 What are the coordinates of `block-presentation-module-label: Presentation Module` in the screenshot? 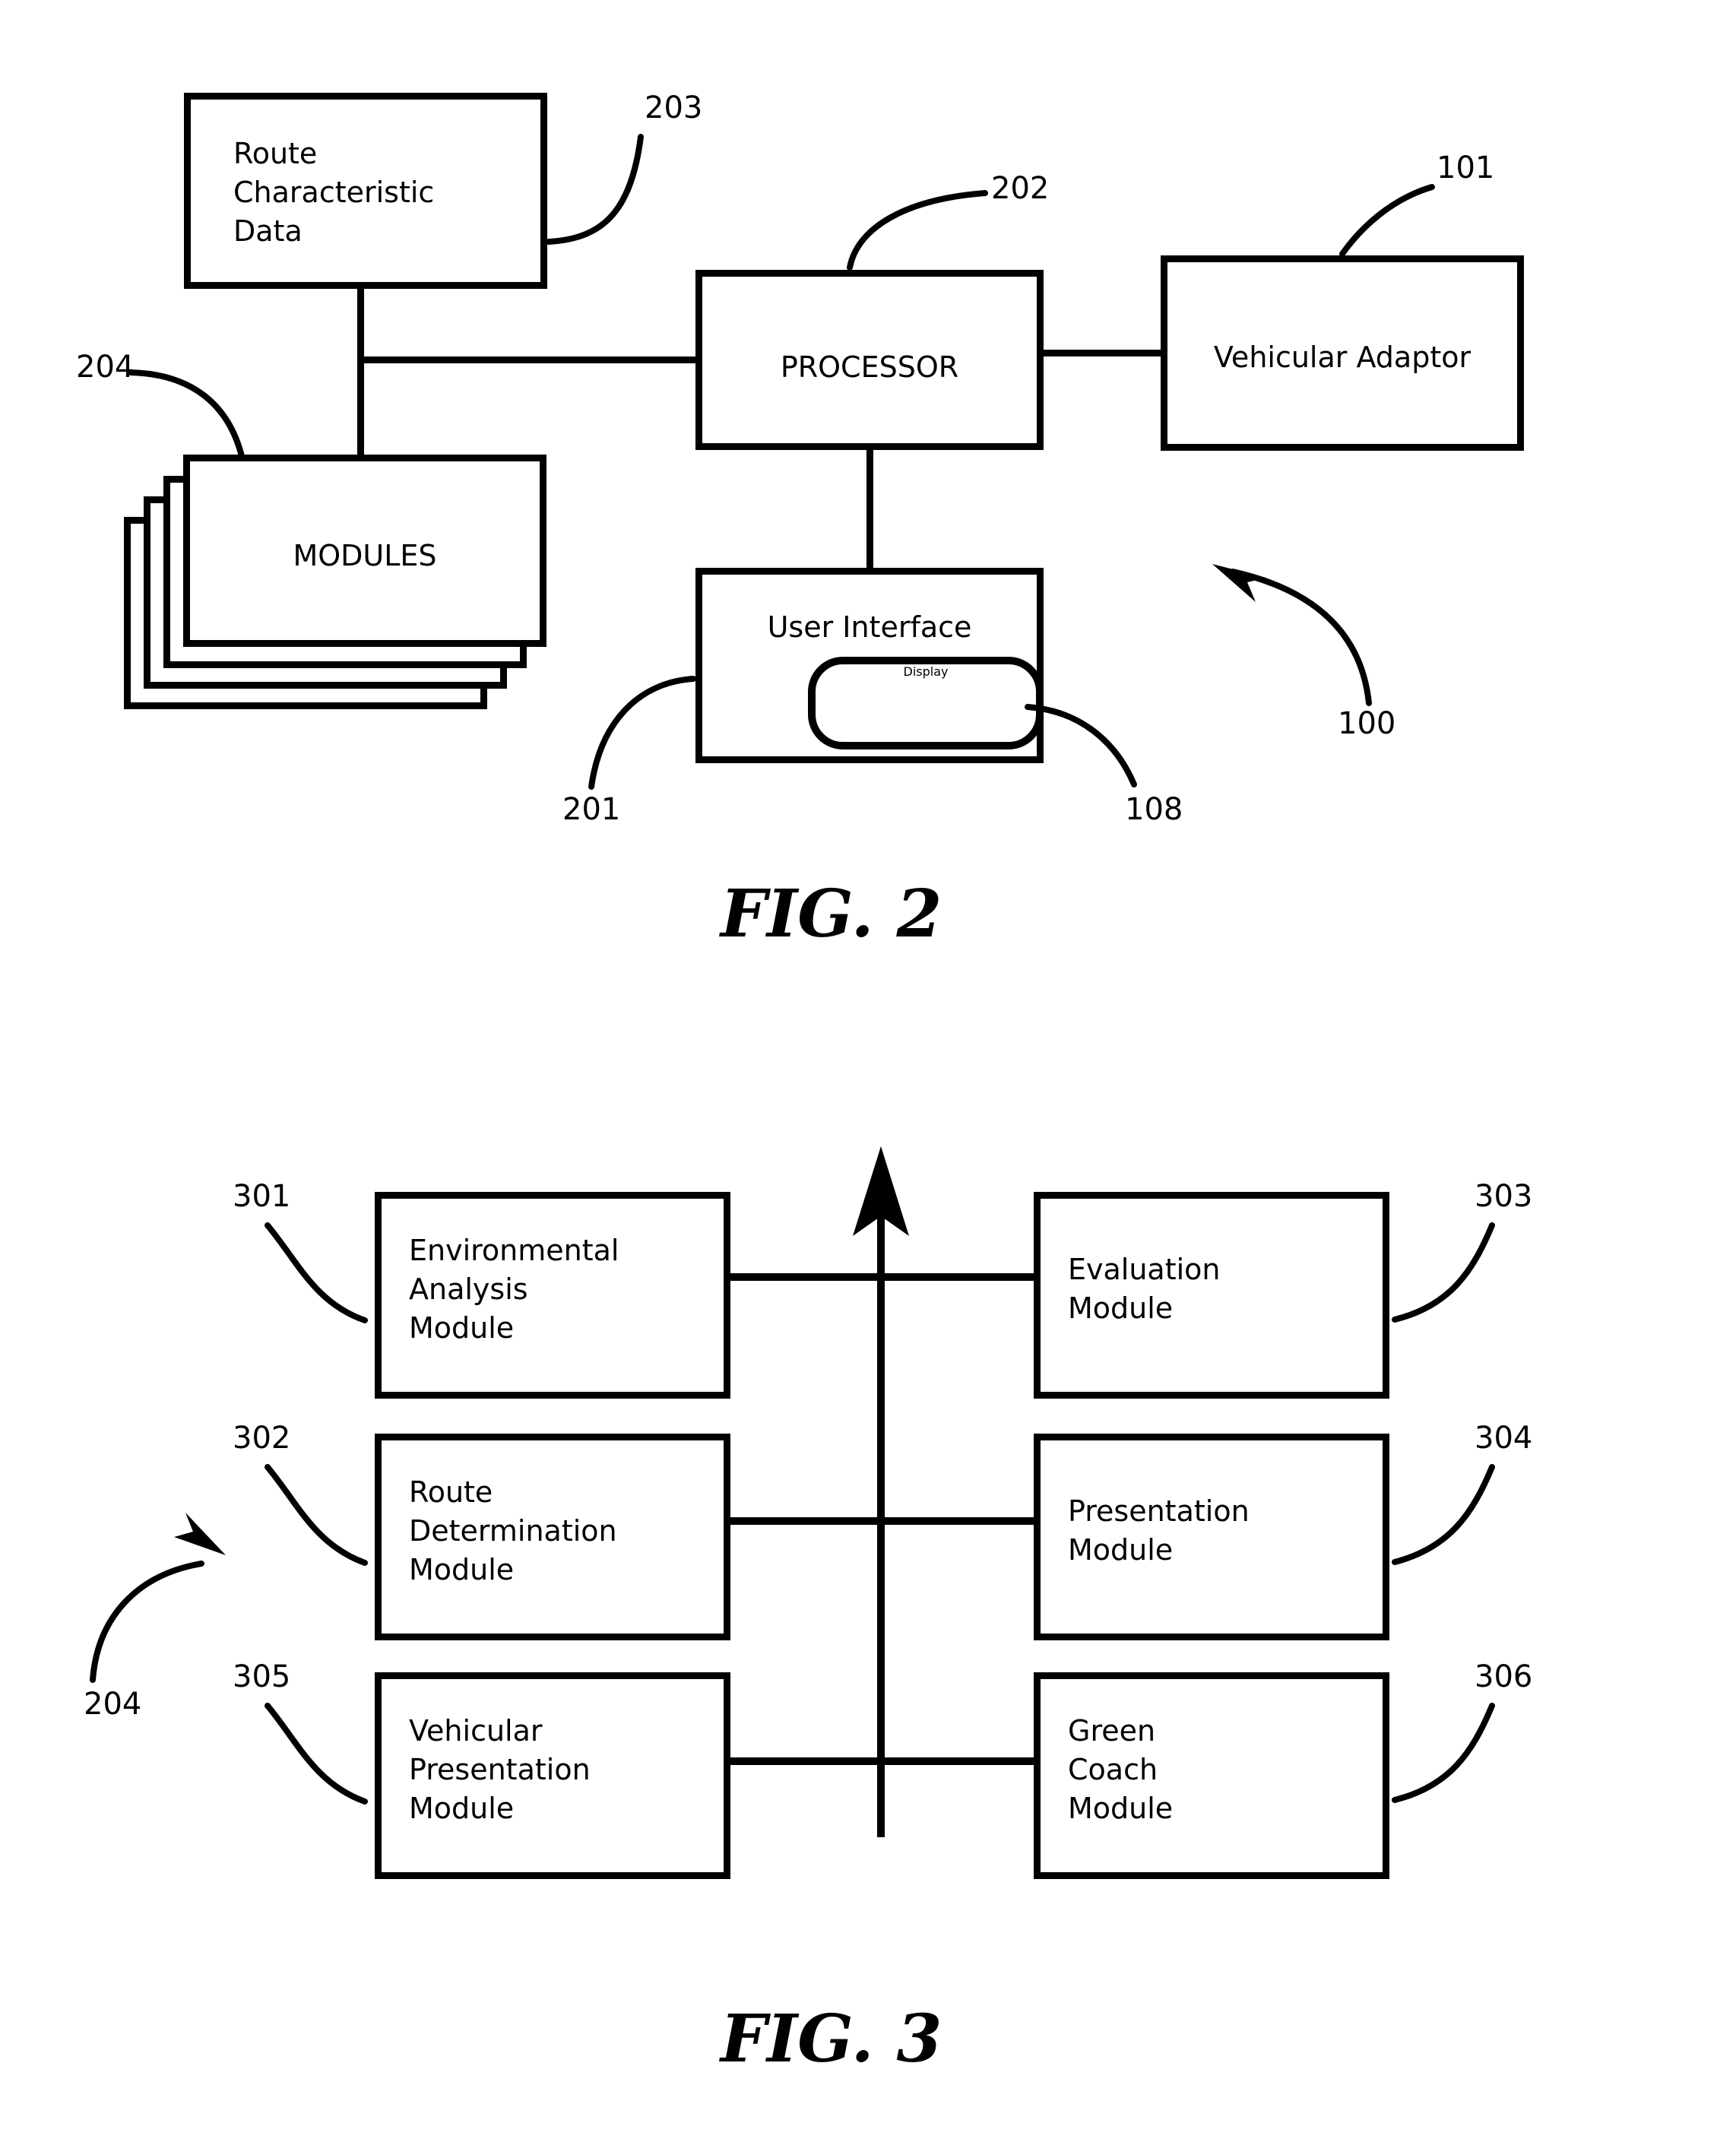 It's located at (1159, 1530).